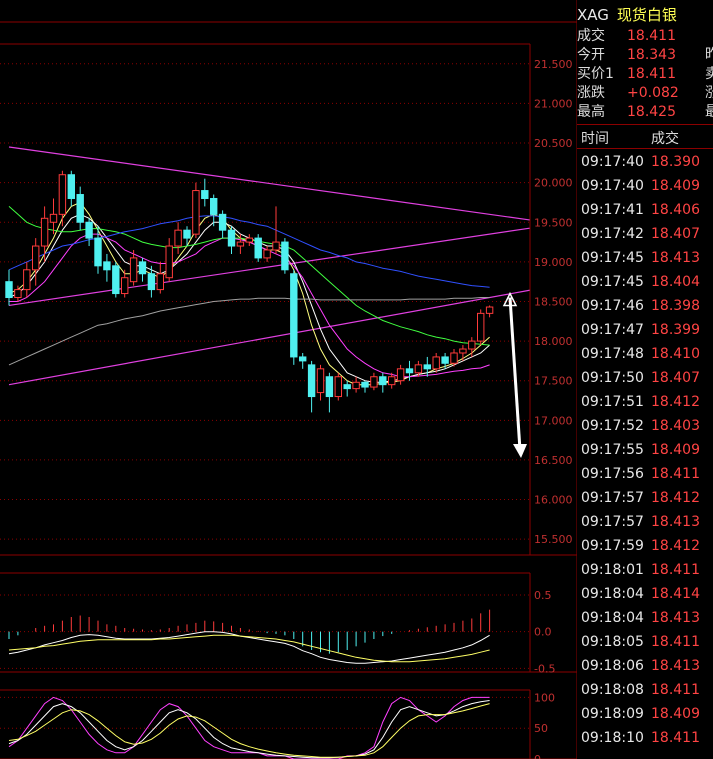  What do you see at coordinates (553, 460) in the screenshot?
I see `y-tick-label-0-10: 16.500` at bounding box center [553, 460].